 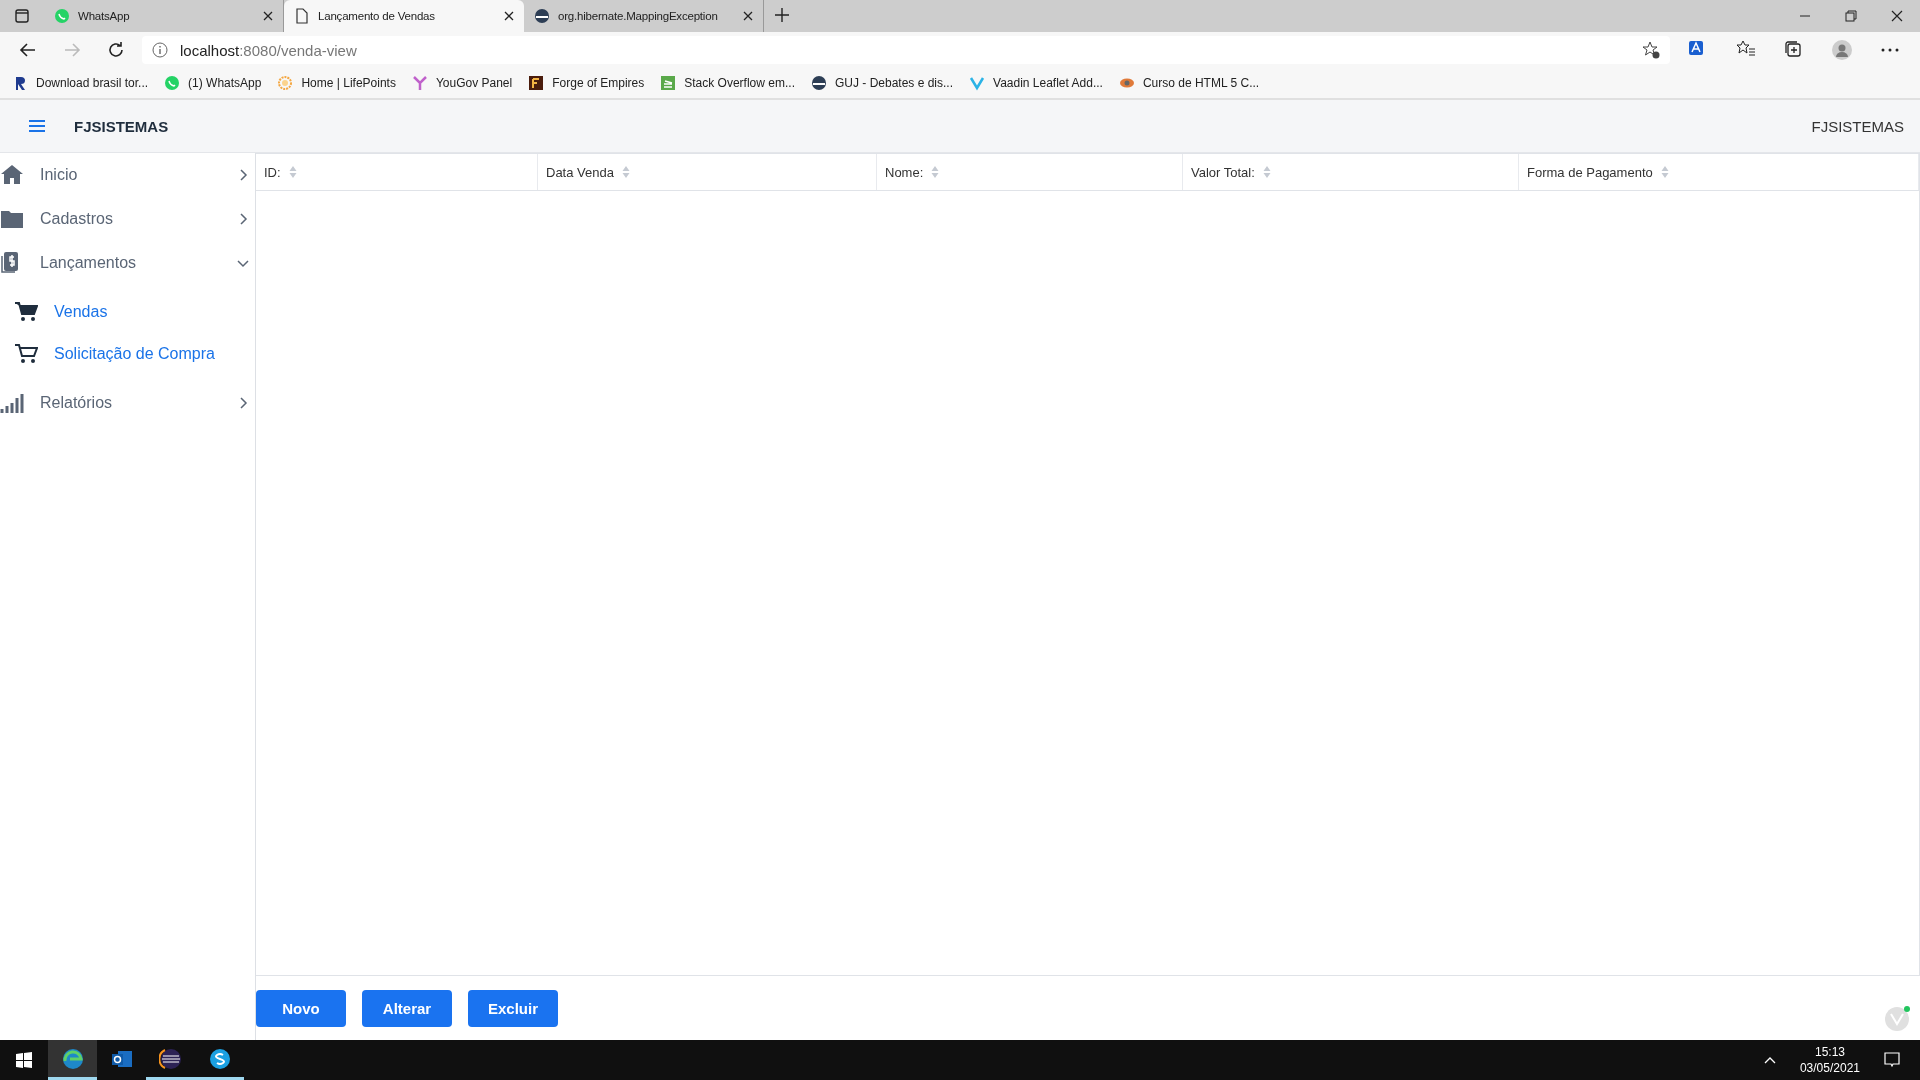 What do you see at coordinates (1851, 16) in the screenshot?
I see `restore-icon` at bounding box center [1851, 16].